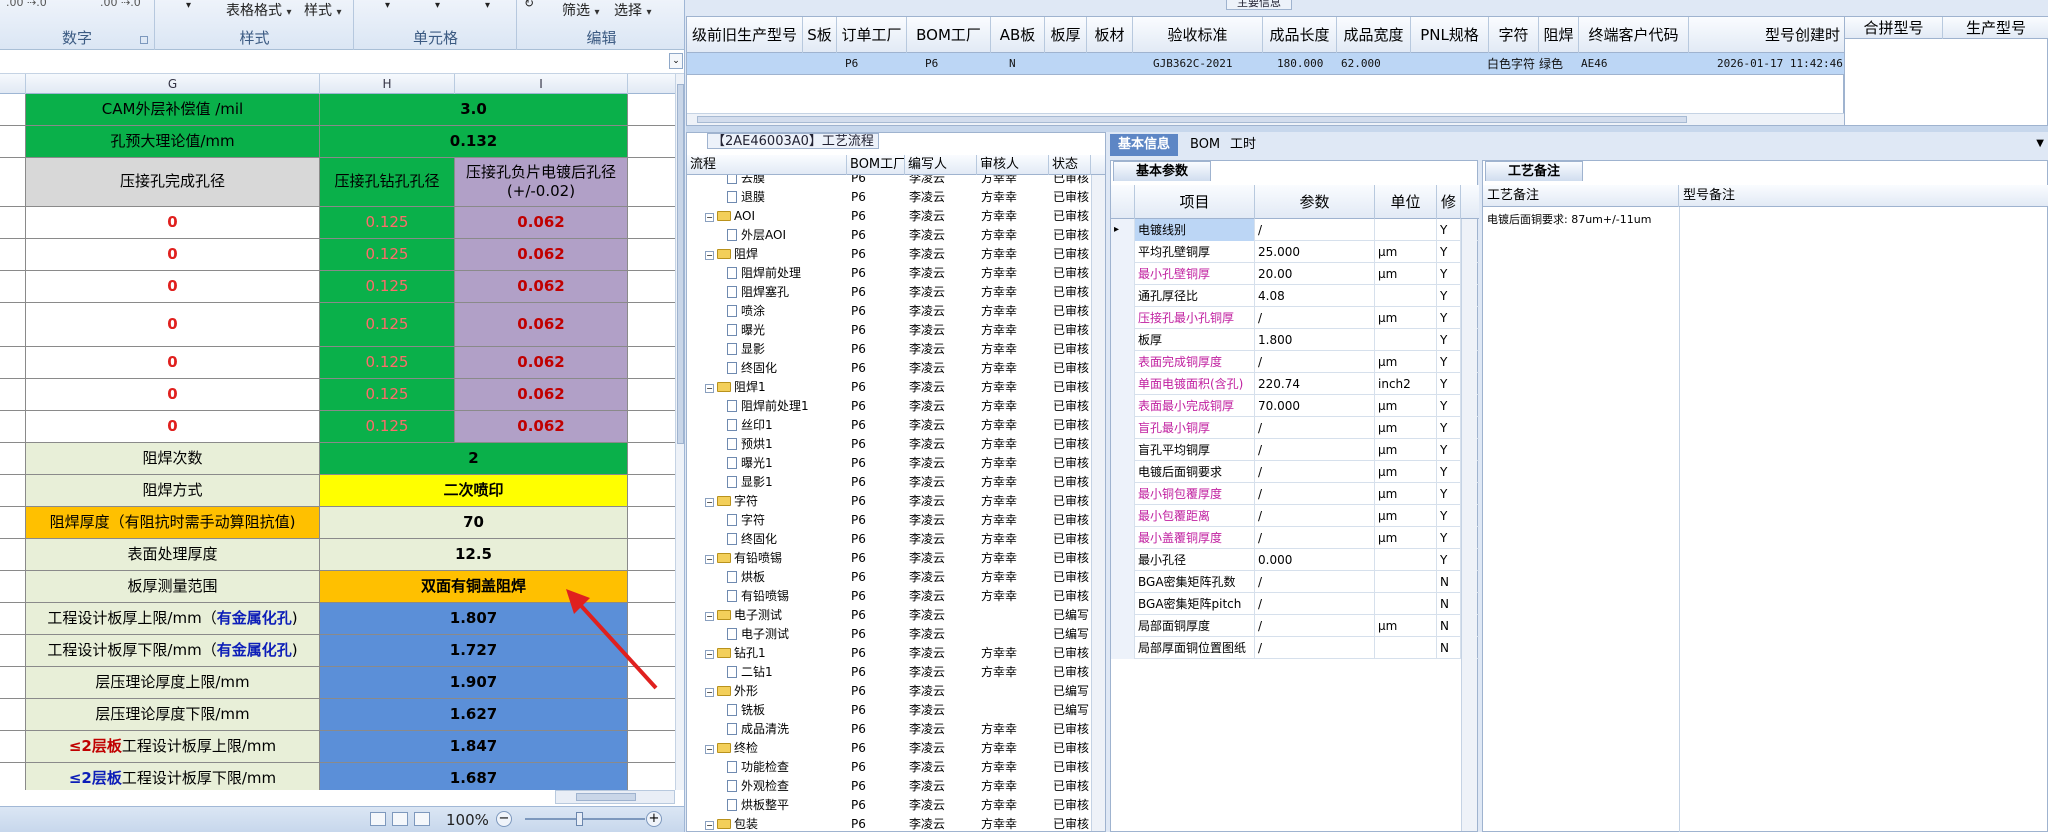 Image resolution: width=2048 pixels, height=832 pixels. Describe the element at coordinates (173, 650) in the screenshot. I see `cell: 工程设计板厚下限/mm（ 有金属化孔)` at that location.